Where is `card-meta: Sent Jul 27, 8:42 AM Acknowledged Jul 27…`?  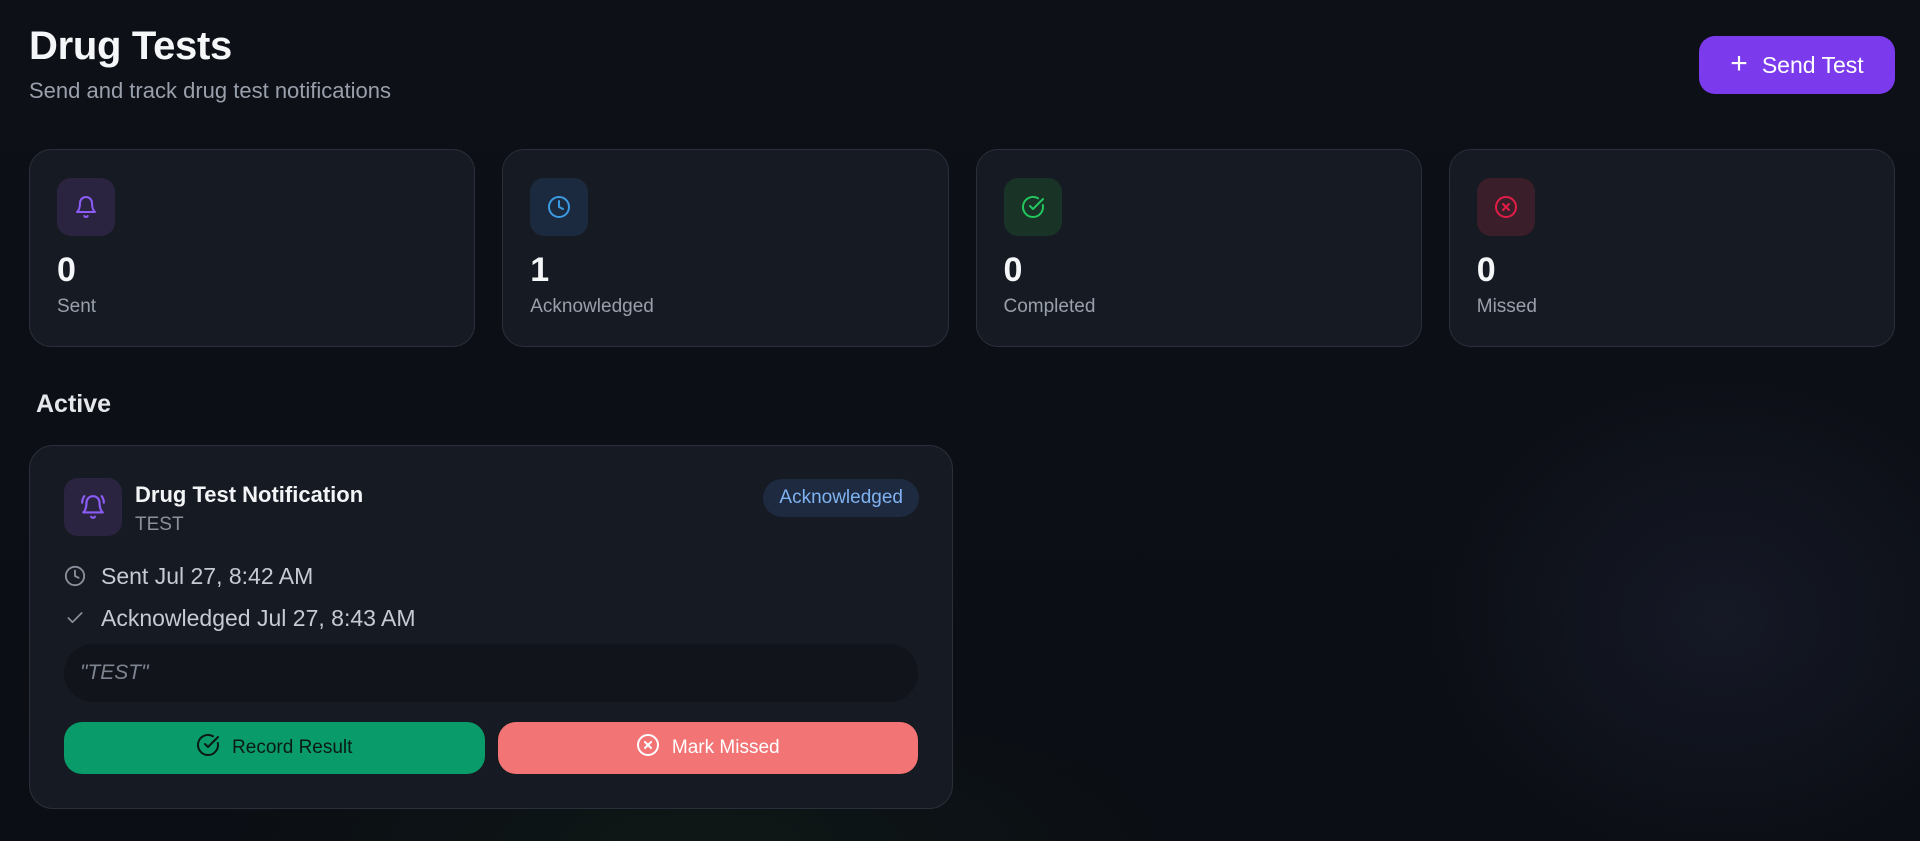
card-meta: Sent Jul 27, 8:42 AM Acknowledged Jul 27… is located at coordinates (491, 597).